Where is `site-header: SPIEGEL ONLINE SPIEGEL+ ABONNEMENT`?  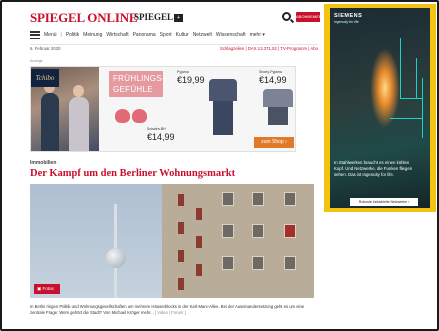
site-header: SPIEGEL ONLINE SPIEGEL+ ABONNEMENT is located at coordinates (175, 18).